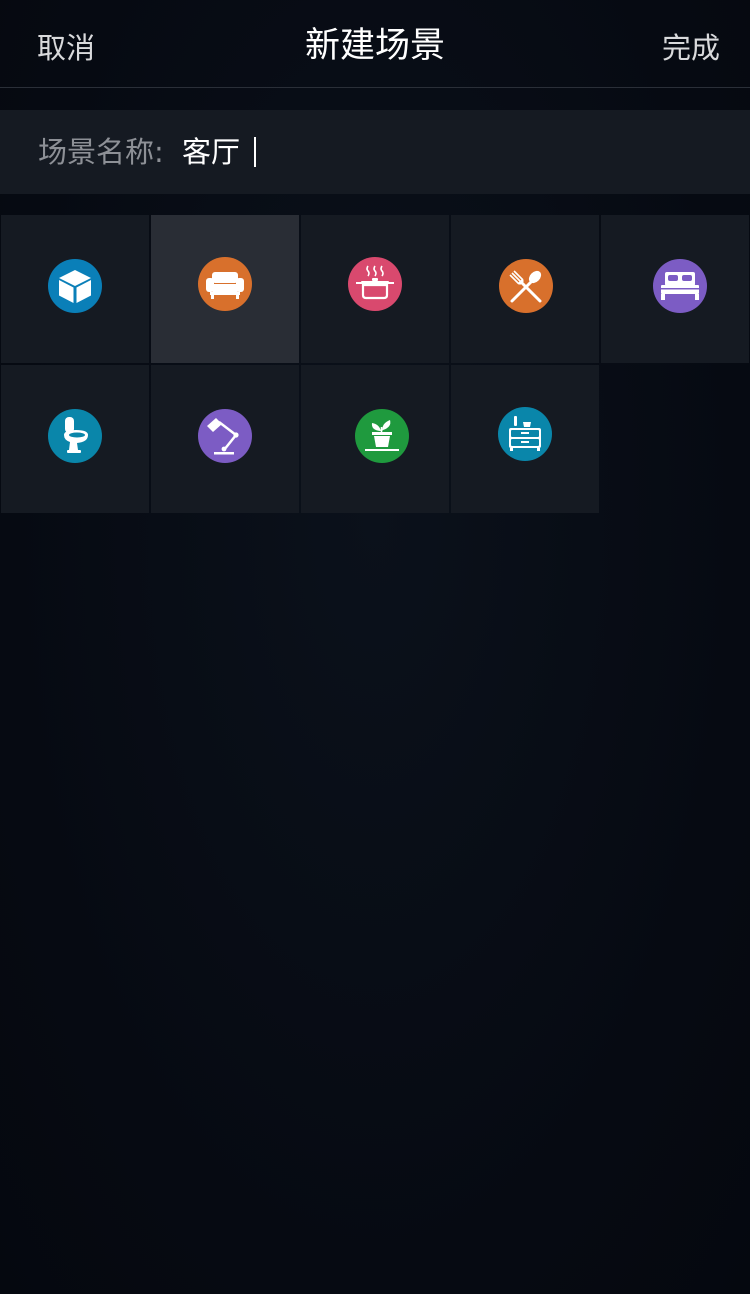  I want to click on scene-icon-cell-box, so click(75, 289).